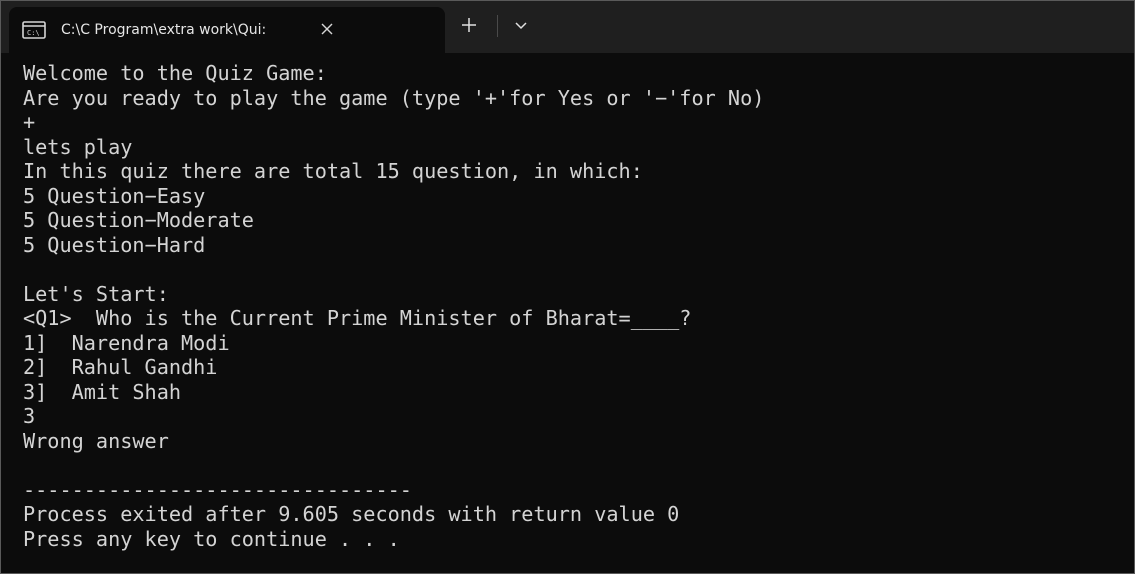  I want to click on console-line: 5 Question−Moderate, so click(138, 220).